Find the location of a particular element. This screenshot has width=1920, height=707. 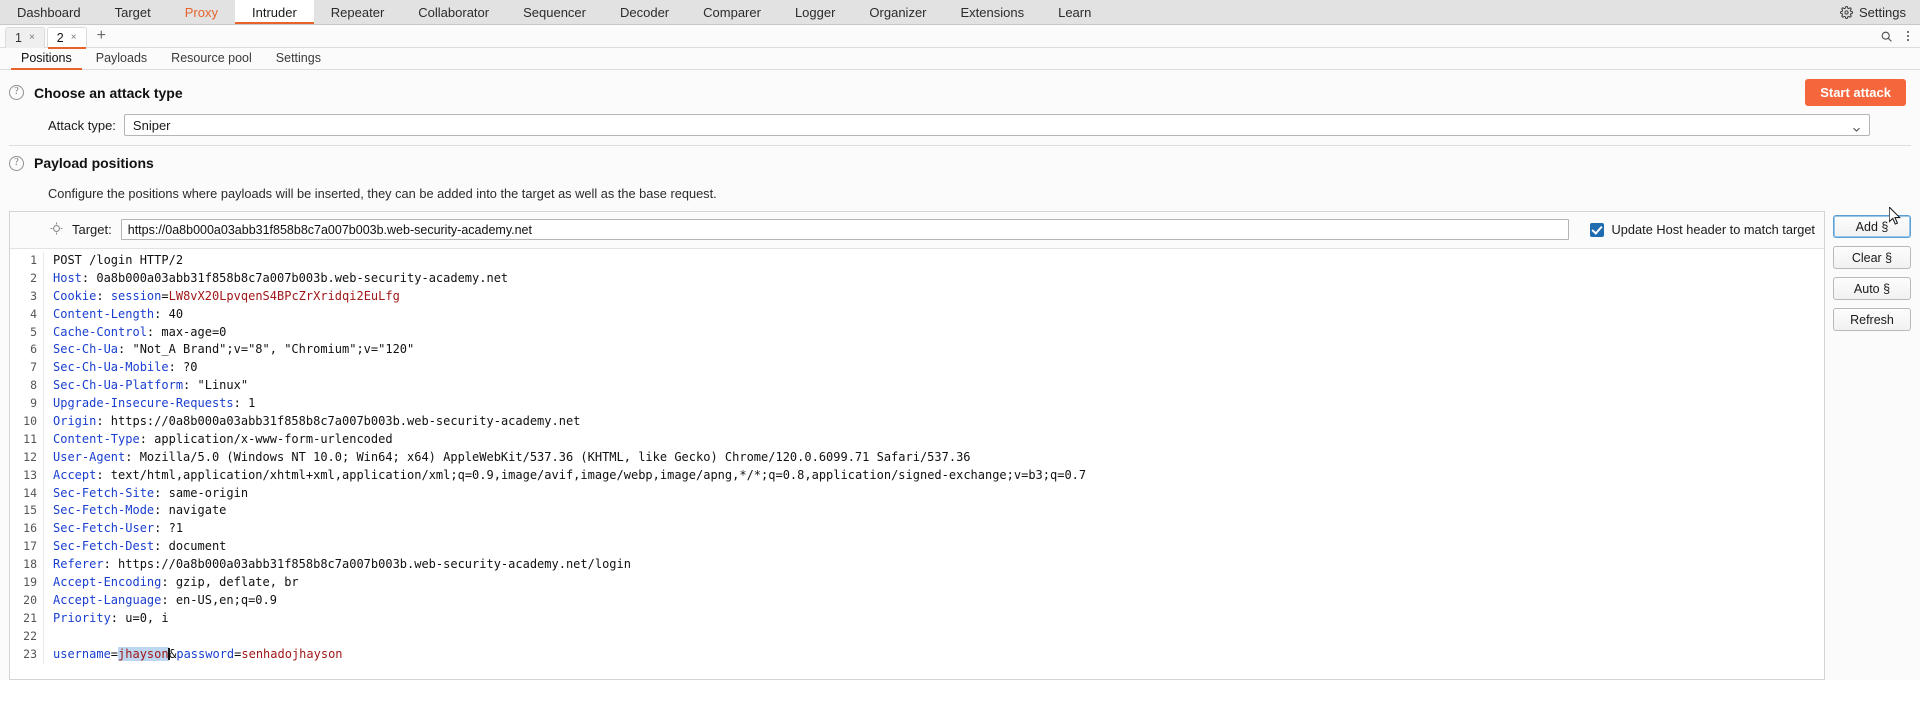

attack-tab-bar: 1 × 2 × + is located at coordinates (960, 37).